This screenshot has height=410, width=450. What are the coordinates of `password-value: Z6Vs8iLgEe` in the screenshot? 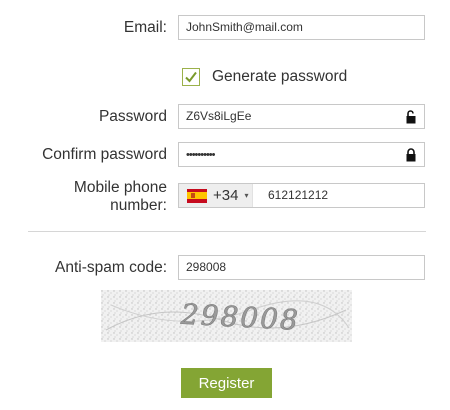 It's located at (219, 116).